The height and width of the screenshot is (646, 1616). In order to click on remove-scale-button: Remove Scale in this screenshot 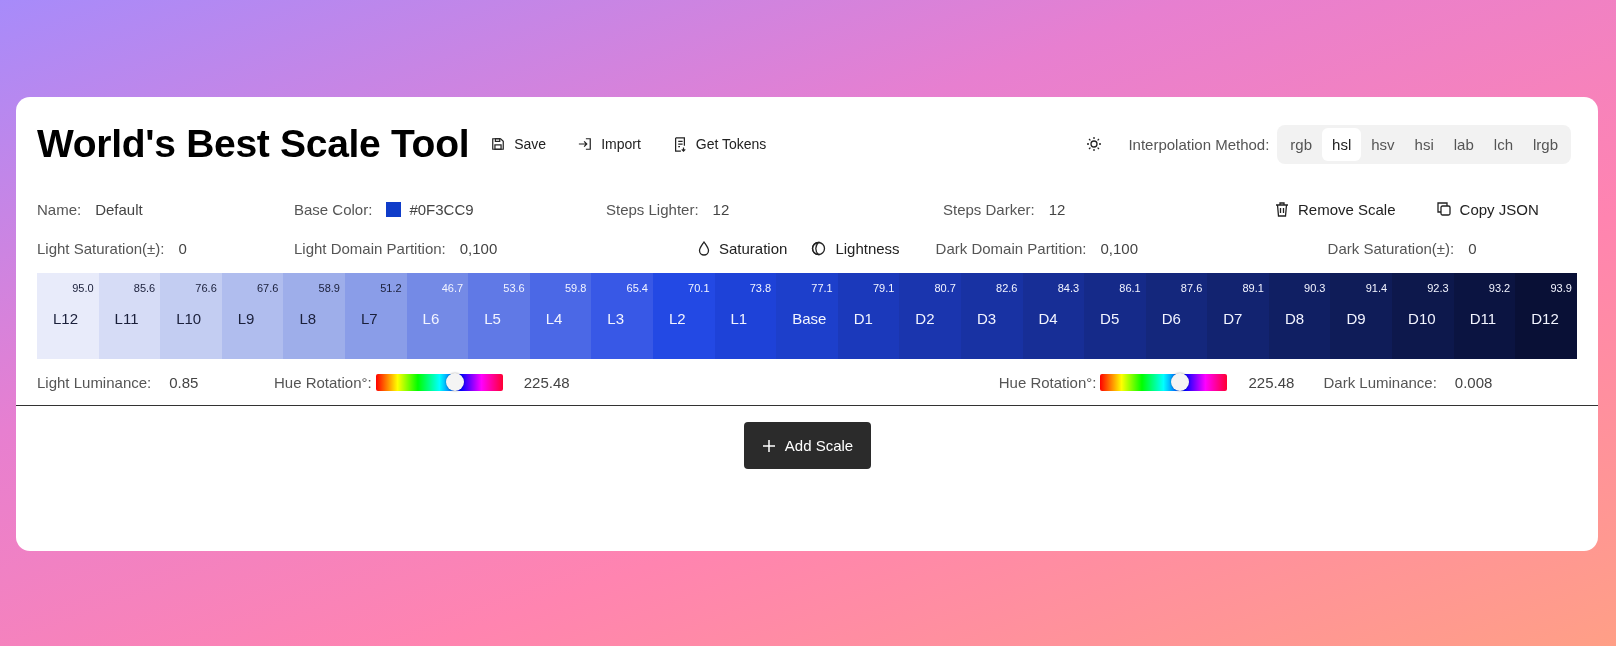, I will do `click(1335, 209)`.